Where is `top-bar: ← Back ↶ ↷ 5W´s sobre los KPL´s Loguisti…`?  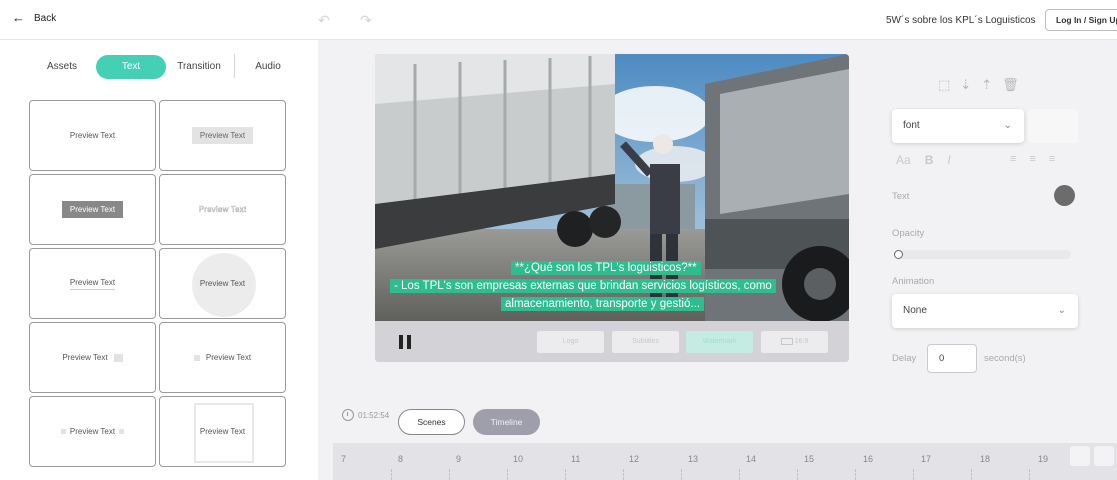 top-bar: ← Back ↶ ↷ 5W´s sobre los KPL´s Loguisti… is located at coordinates (558, 20).